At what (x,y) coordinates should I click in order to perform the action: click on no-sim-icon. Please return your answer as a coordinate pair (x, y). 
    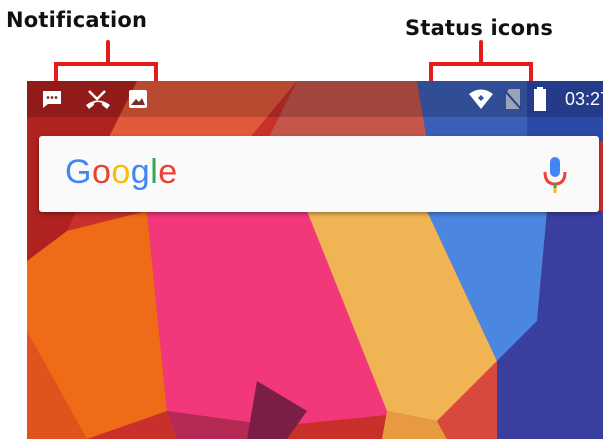
    Looking at the image, I should click on (513, 99).